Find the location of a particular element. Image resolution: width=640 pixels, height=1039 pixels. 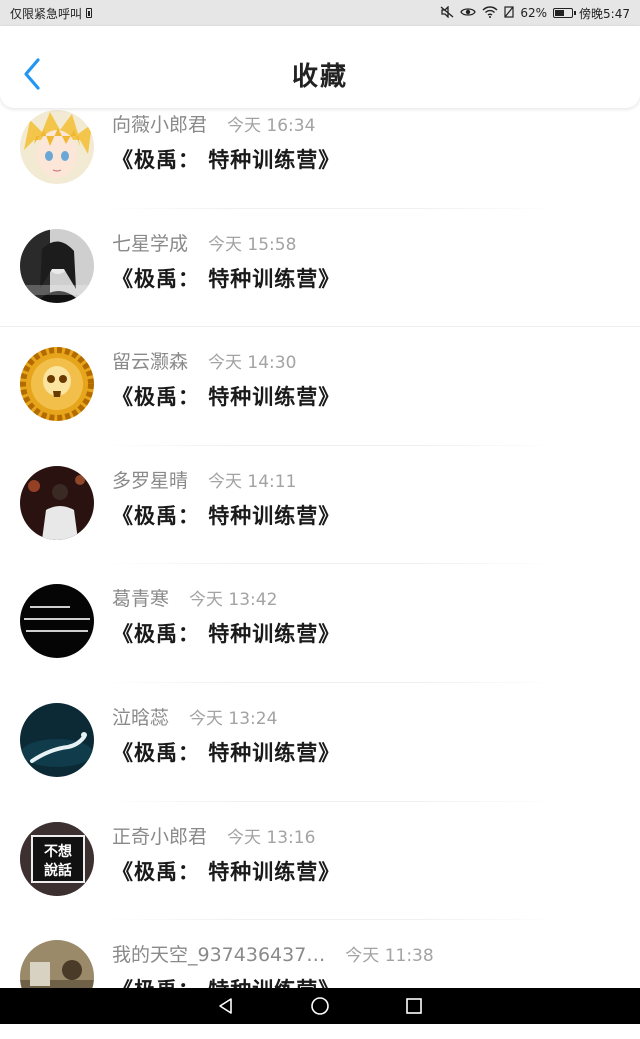

timestamp: 今天 14:30 is located at coordinates (252, 363).